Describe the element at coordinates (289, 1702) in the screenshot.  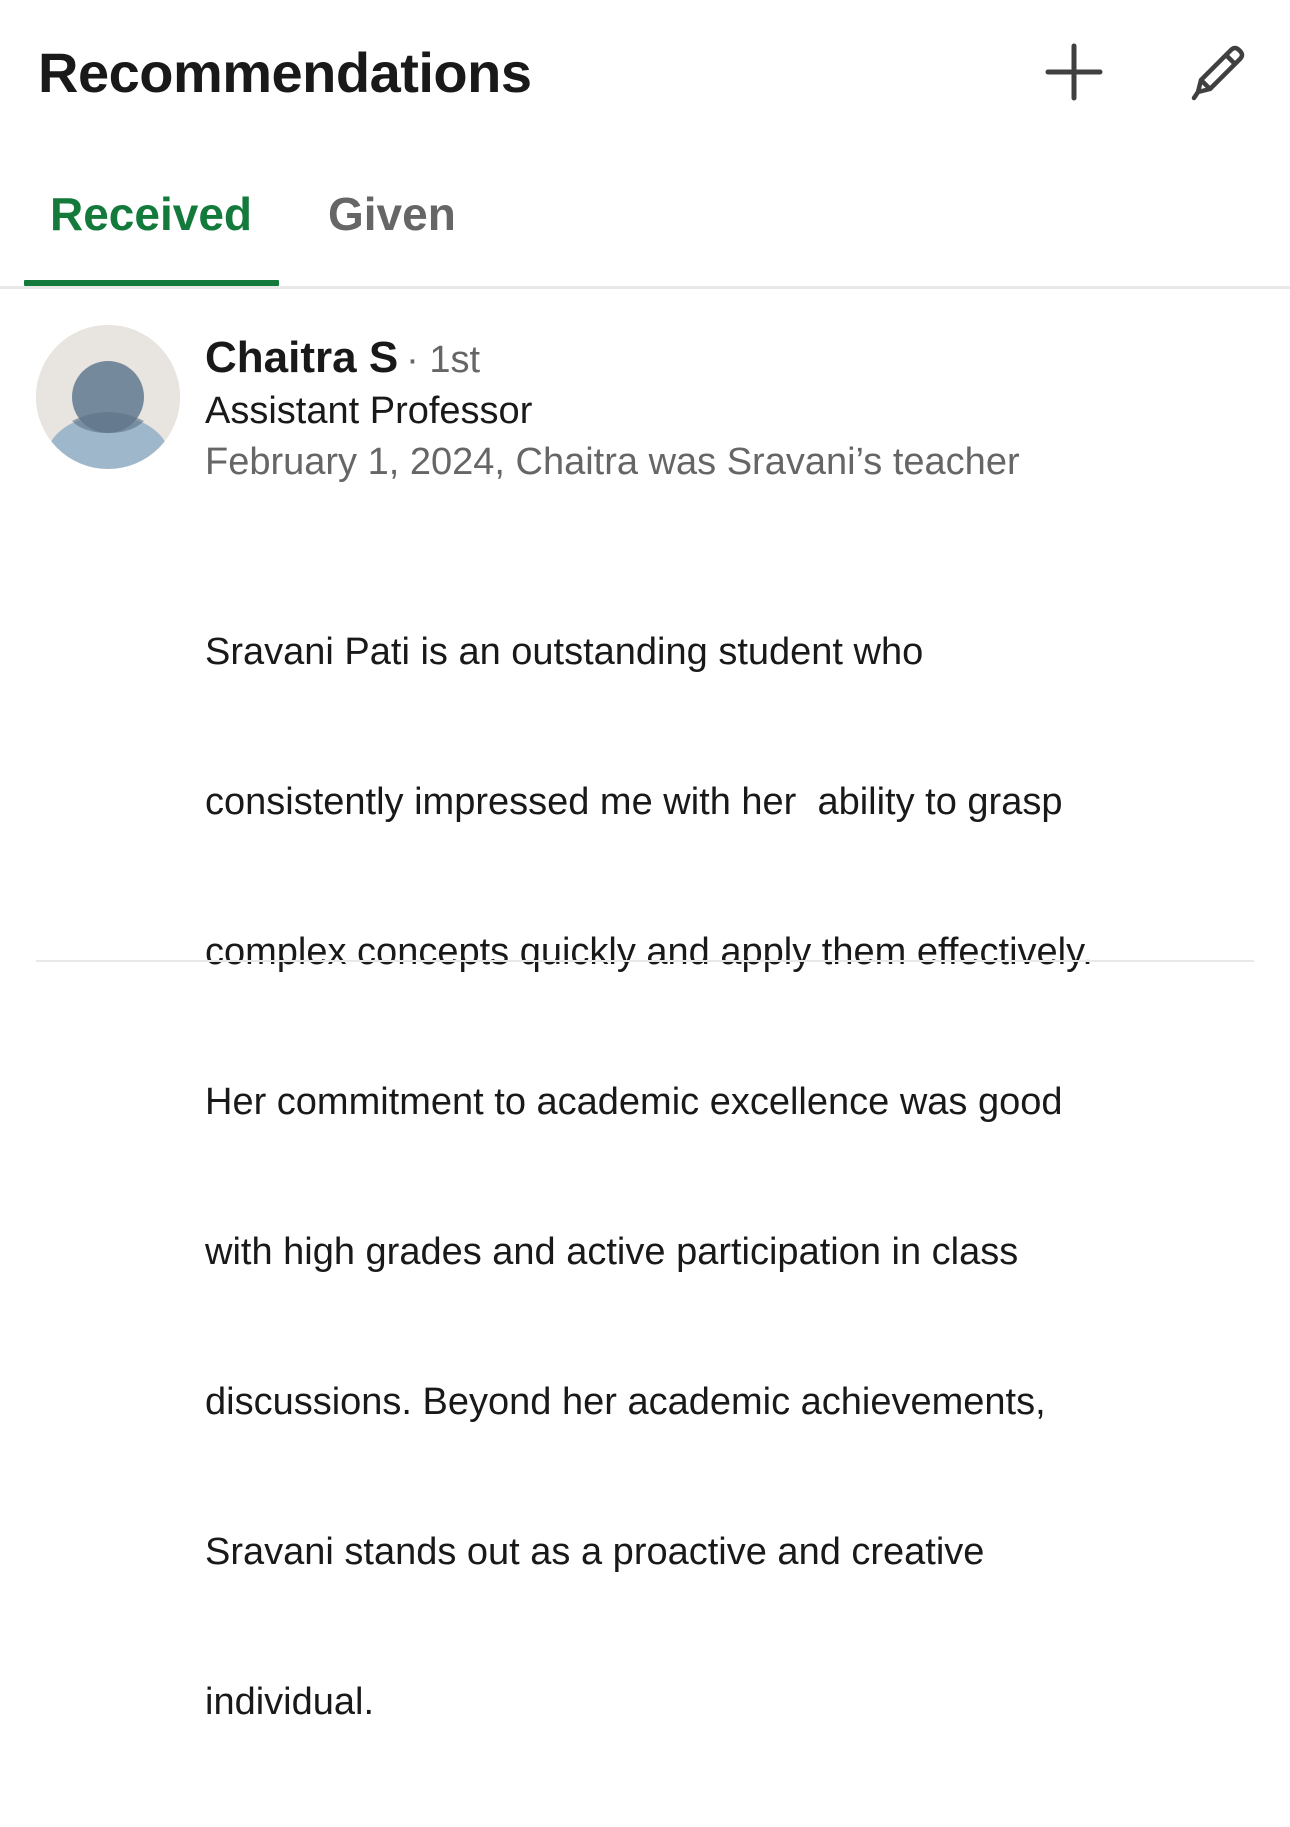
I see `recommendation-text-line: individual.` at that location.